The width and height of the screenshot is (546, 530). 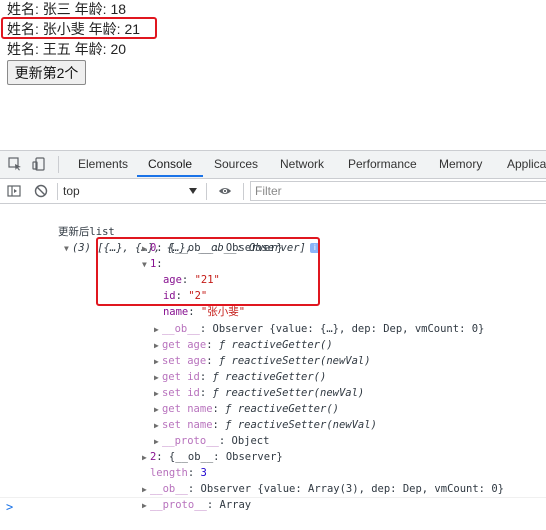 What do you see at coordinates (193, 432) in the screenshot?
I see `prop-proto-object: ▶ __proto__: Object` at bounding box center [193, 432].